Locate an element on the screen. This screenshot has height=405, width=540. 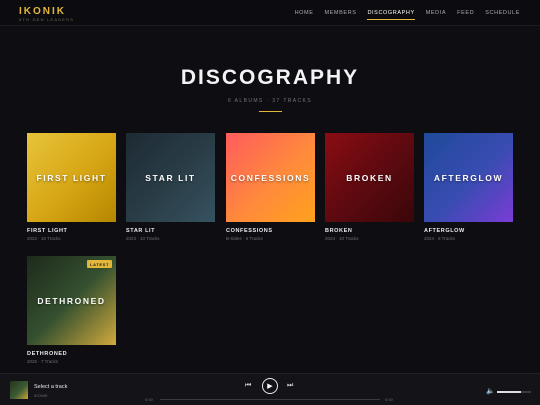
album-card-star-lit: STAR LIT STAR LIT 2023 · 10 Tracks is located at coordinates (170, 187).